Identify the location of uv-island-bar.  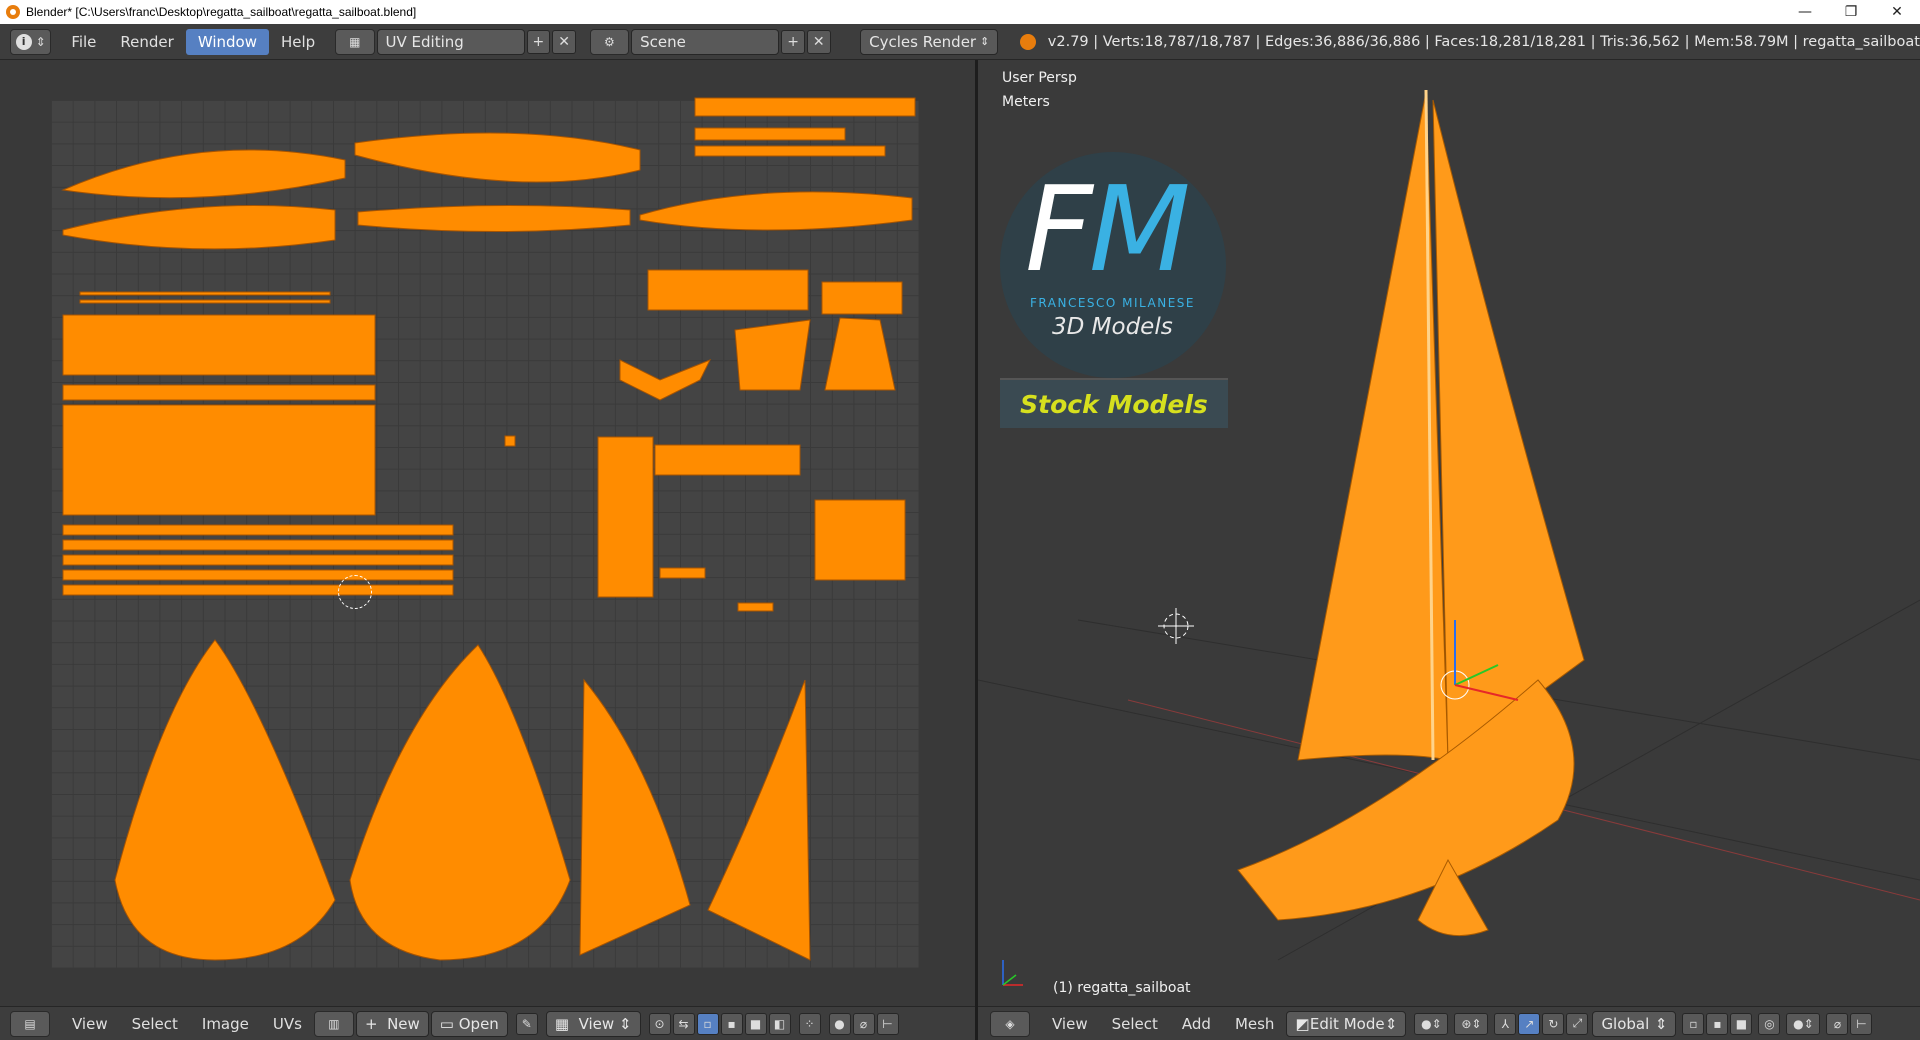
(682, 573).